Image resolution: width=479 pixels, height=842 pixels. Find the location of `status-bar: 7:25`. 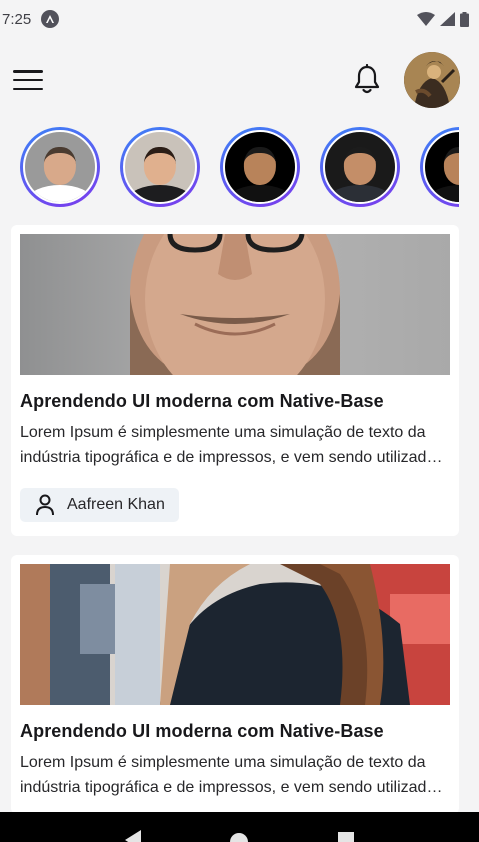

status-bar: 7:25 is located at coordinates (239, 19).